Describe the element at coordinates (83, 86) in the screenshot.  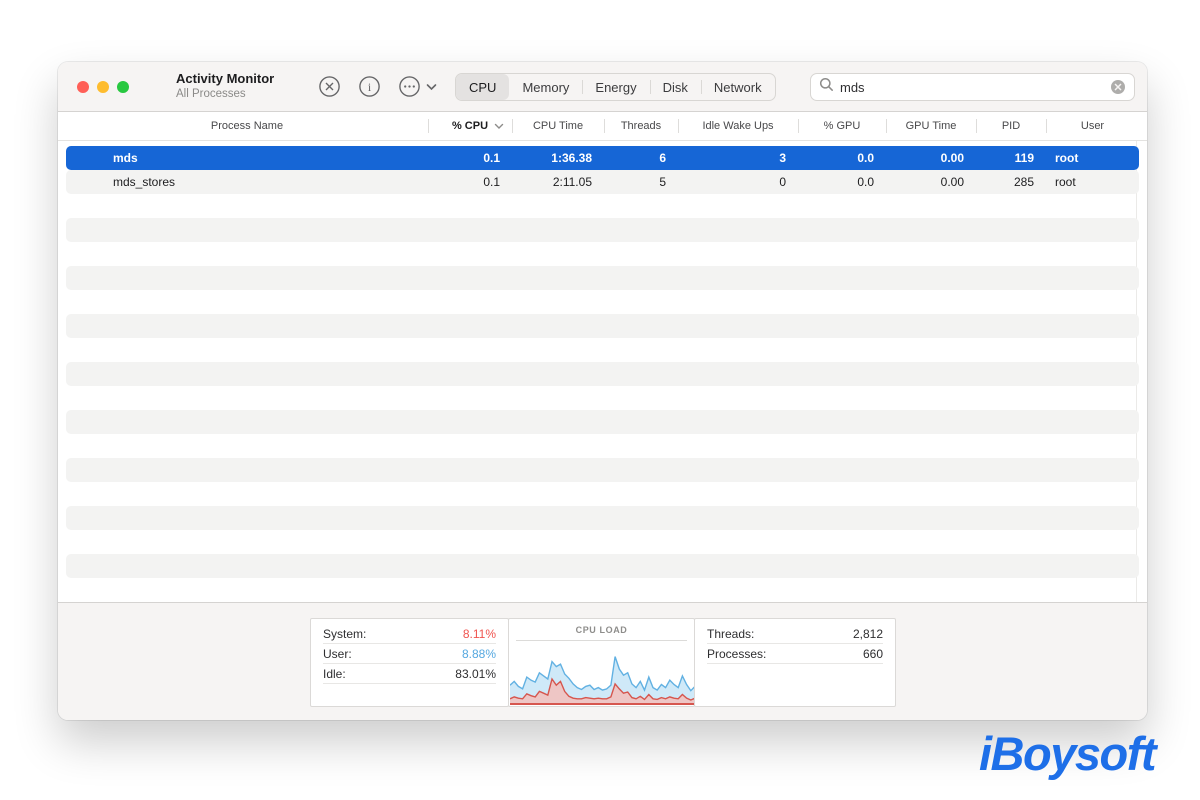
I see `close-button` at that location.